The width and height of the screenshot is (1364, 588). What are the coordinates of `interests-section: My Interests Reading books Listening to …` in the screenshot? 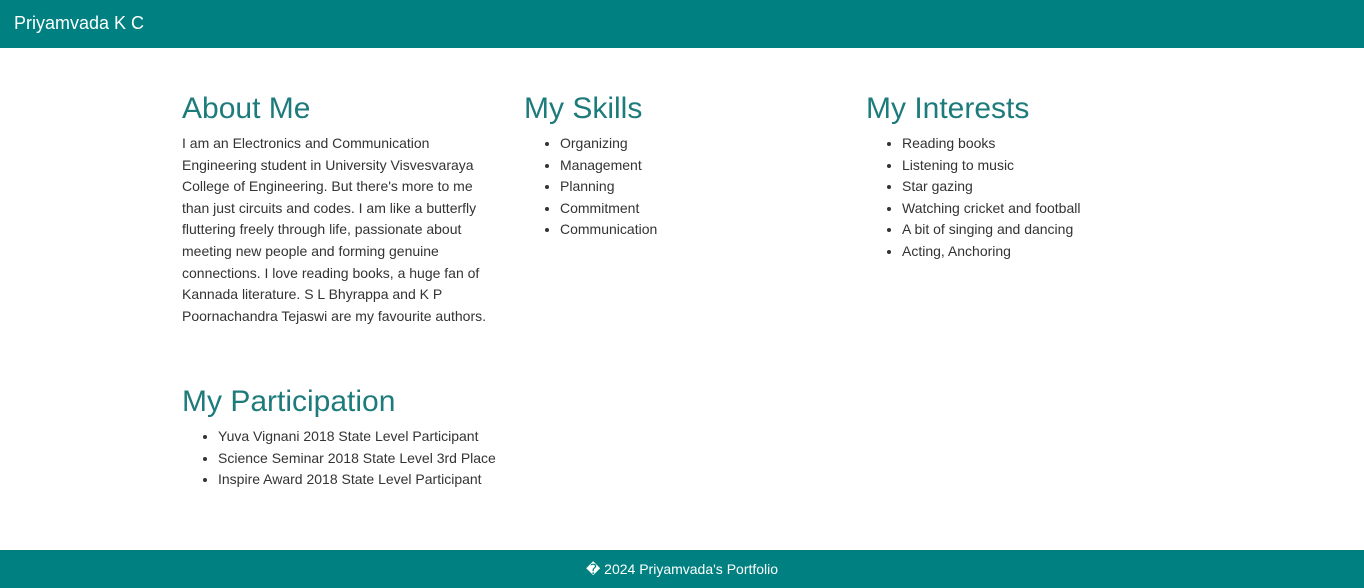 It's located at (1026, 177).